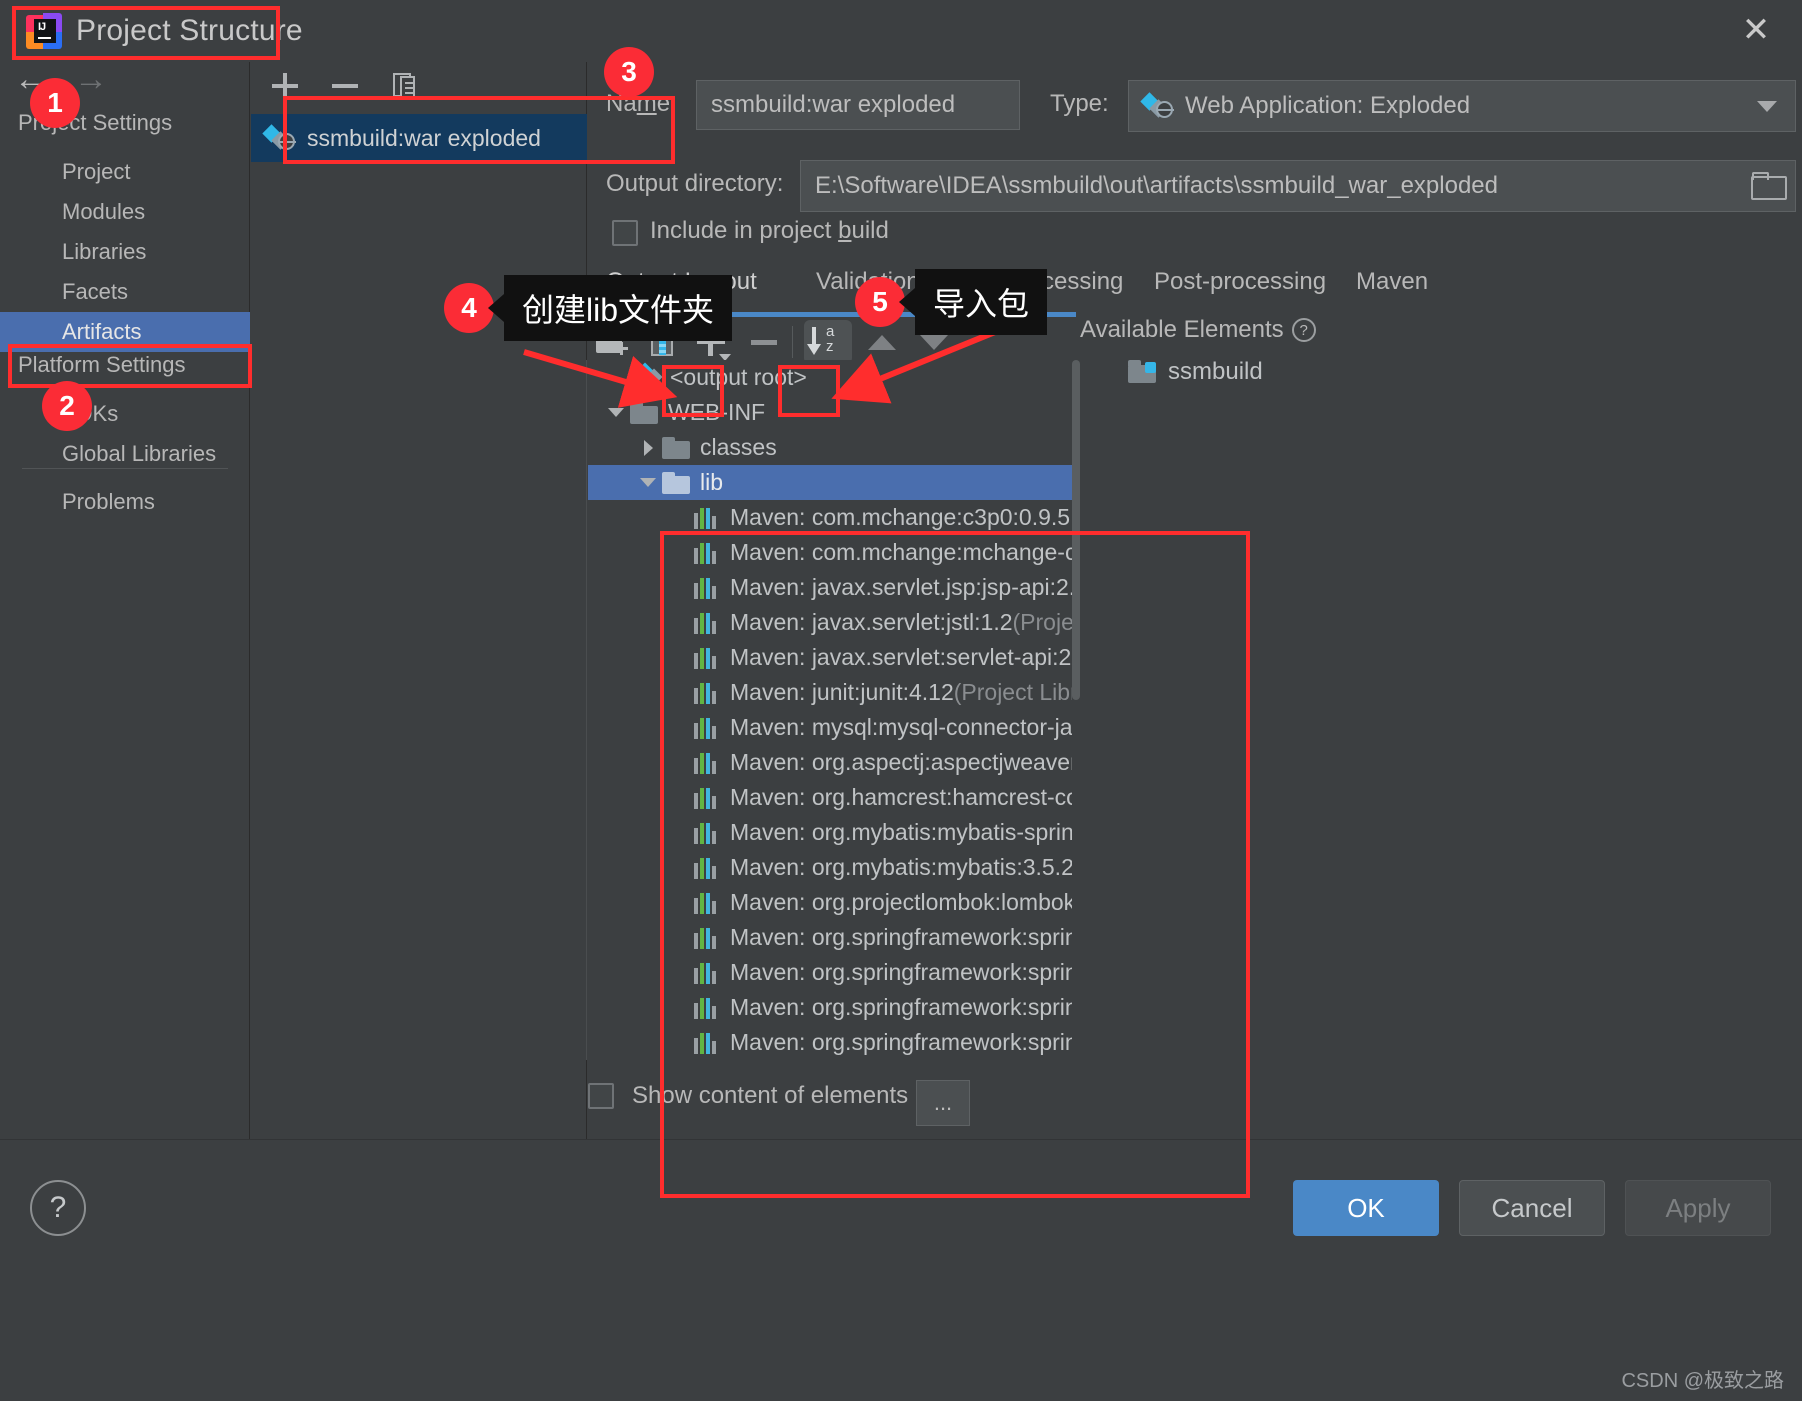 The height and width of the screenshot is (1401, 1802). I want to click on tree-row-label: Maven: com.mchange:c3p0:0.9.5.2, so click(903, 517).